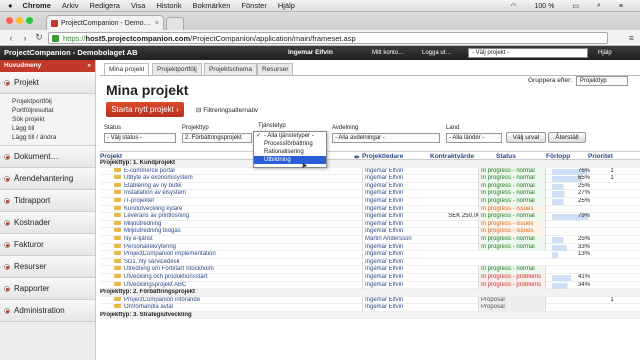  Describe the element at coordinates (631, 38) in the screenshot. I see `chrome-menu-icon: ≡` at that location.